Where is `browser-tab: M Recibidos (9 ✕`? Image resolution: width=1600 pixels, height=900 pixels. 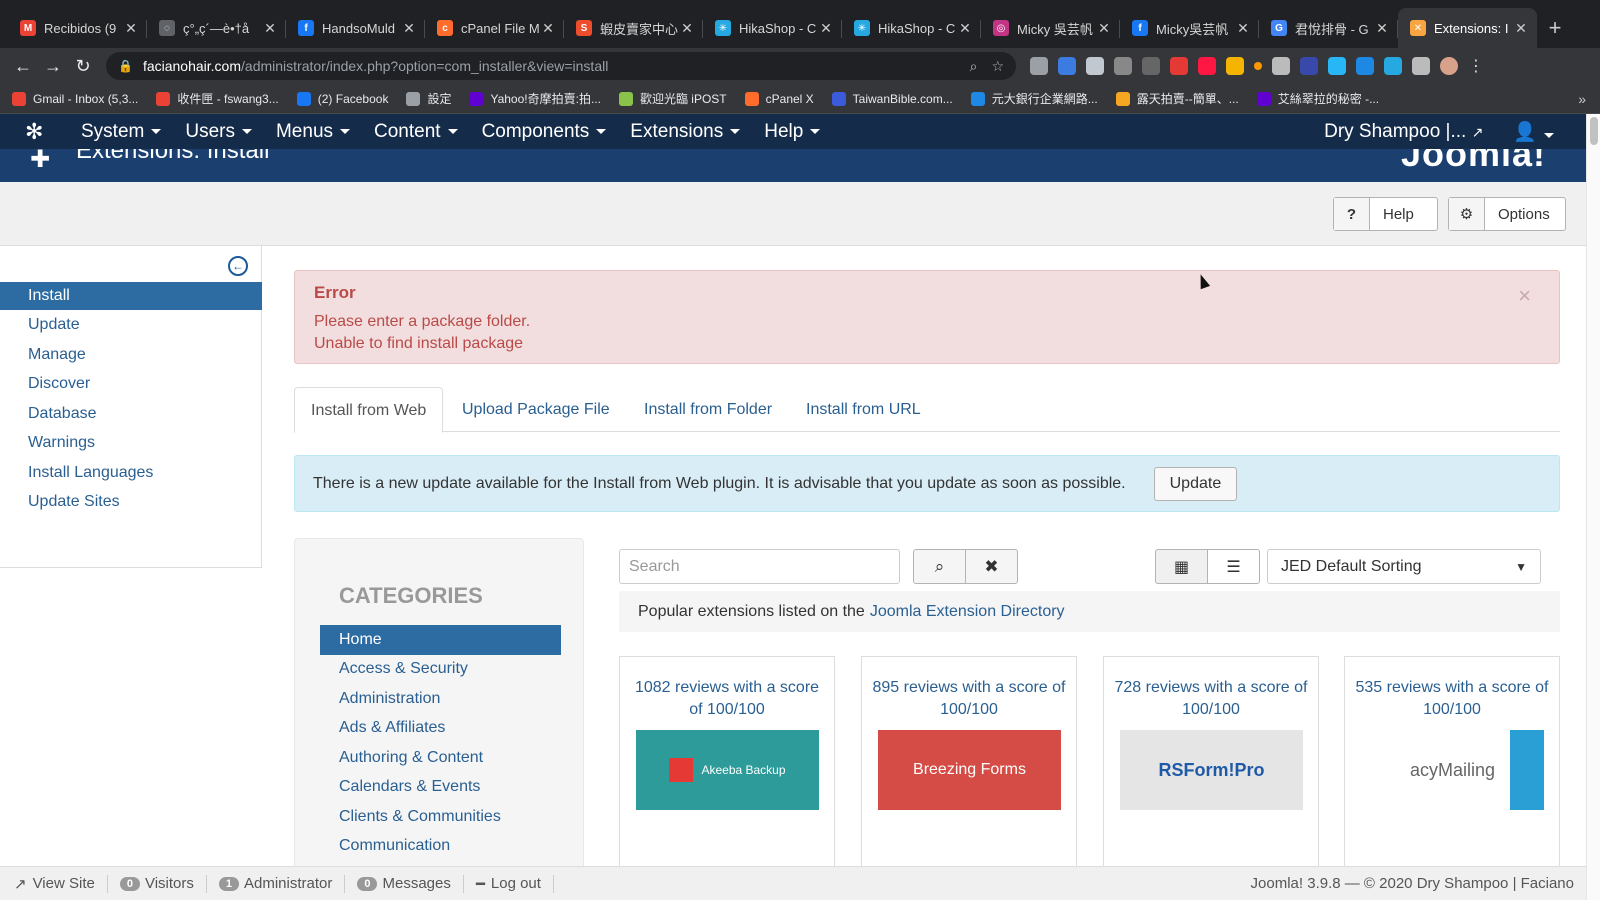 browser-tab: M Recibidos (9 ✕ is located at coordinates (77, 28).